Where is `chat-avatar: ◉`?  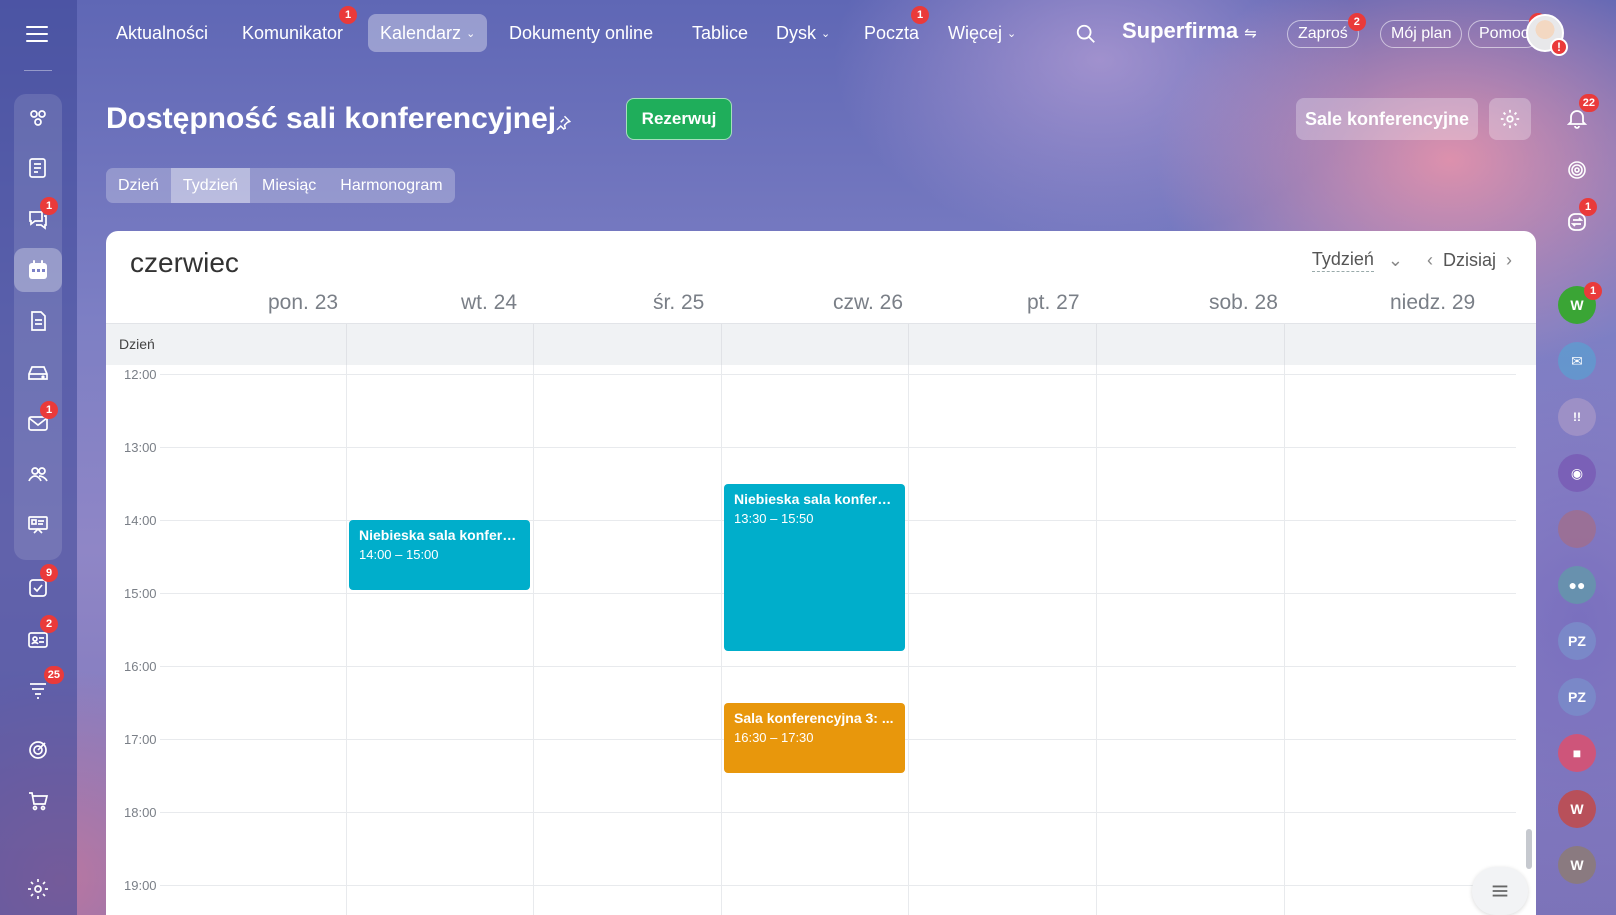 chat-avatar: ◉ is located at coordinates (1577, 473).